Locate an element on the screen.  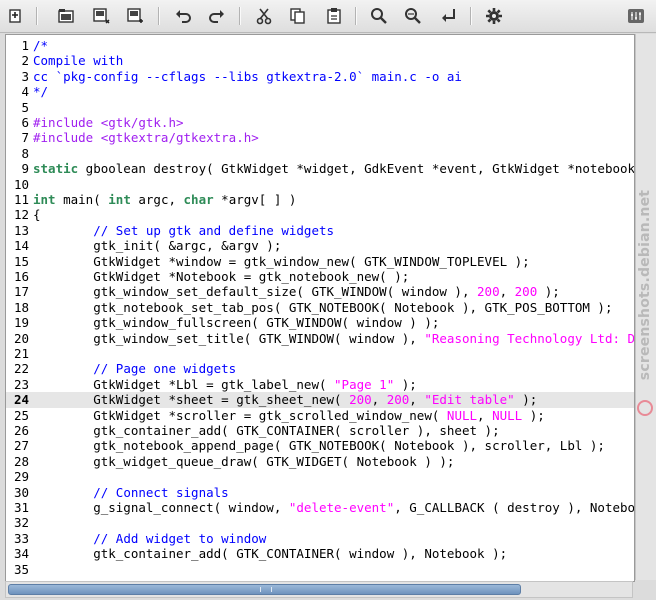
line-number: 19 is located at coordinates (21, 323).